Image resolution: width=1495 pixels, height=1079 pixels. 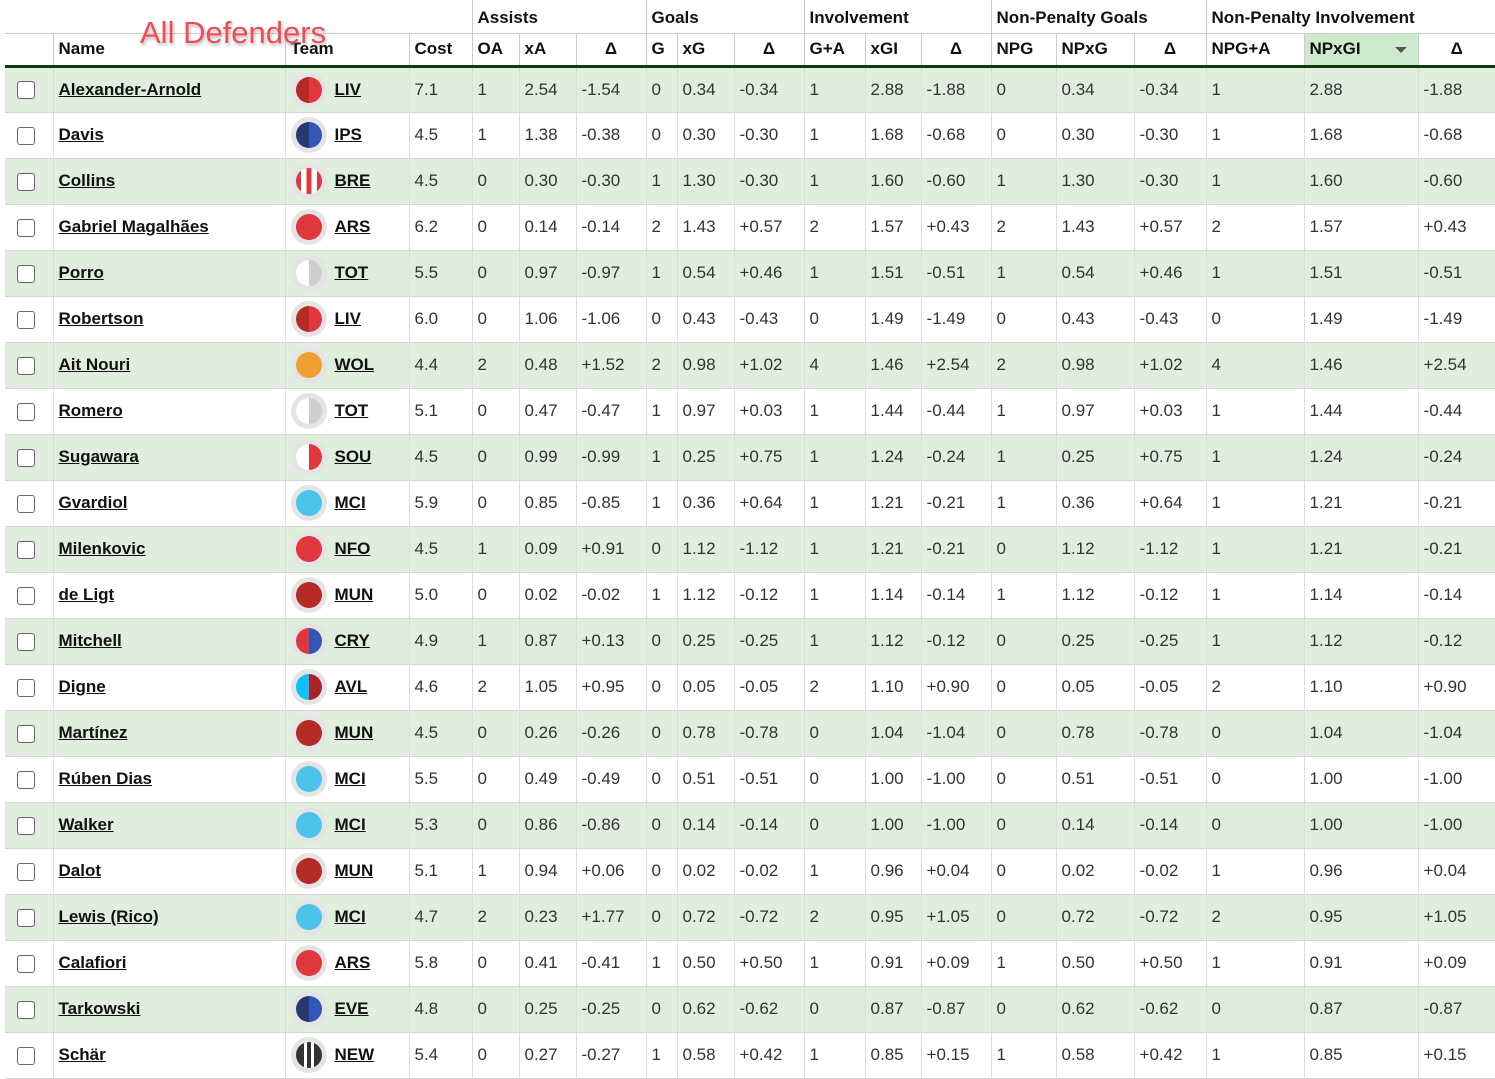 What do you see at coordinates (352, 640) in the screenshot?
I see `team-link: CRY` at bounding box center [352, 640].